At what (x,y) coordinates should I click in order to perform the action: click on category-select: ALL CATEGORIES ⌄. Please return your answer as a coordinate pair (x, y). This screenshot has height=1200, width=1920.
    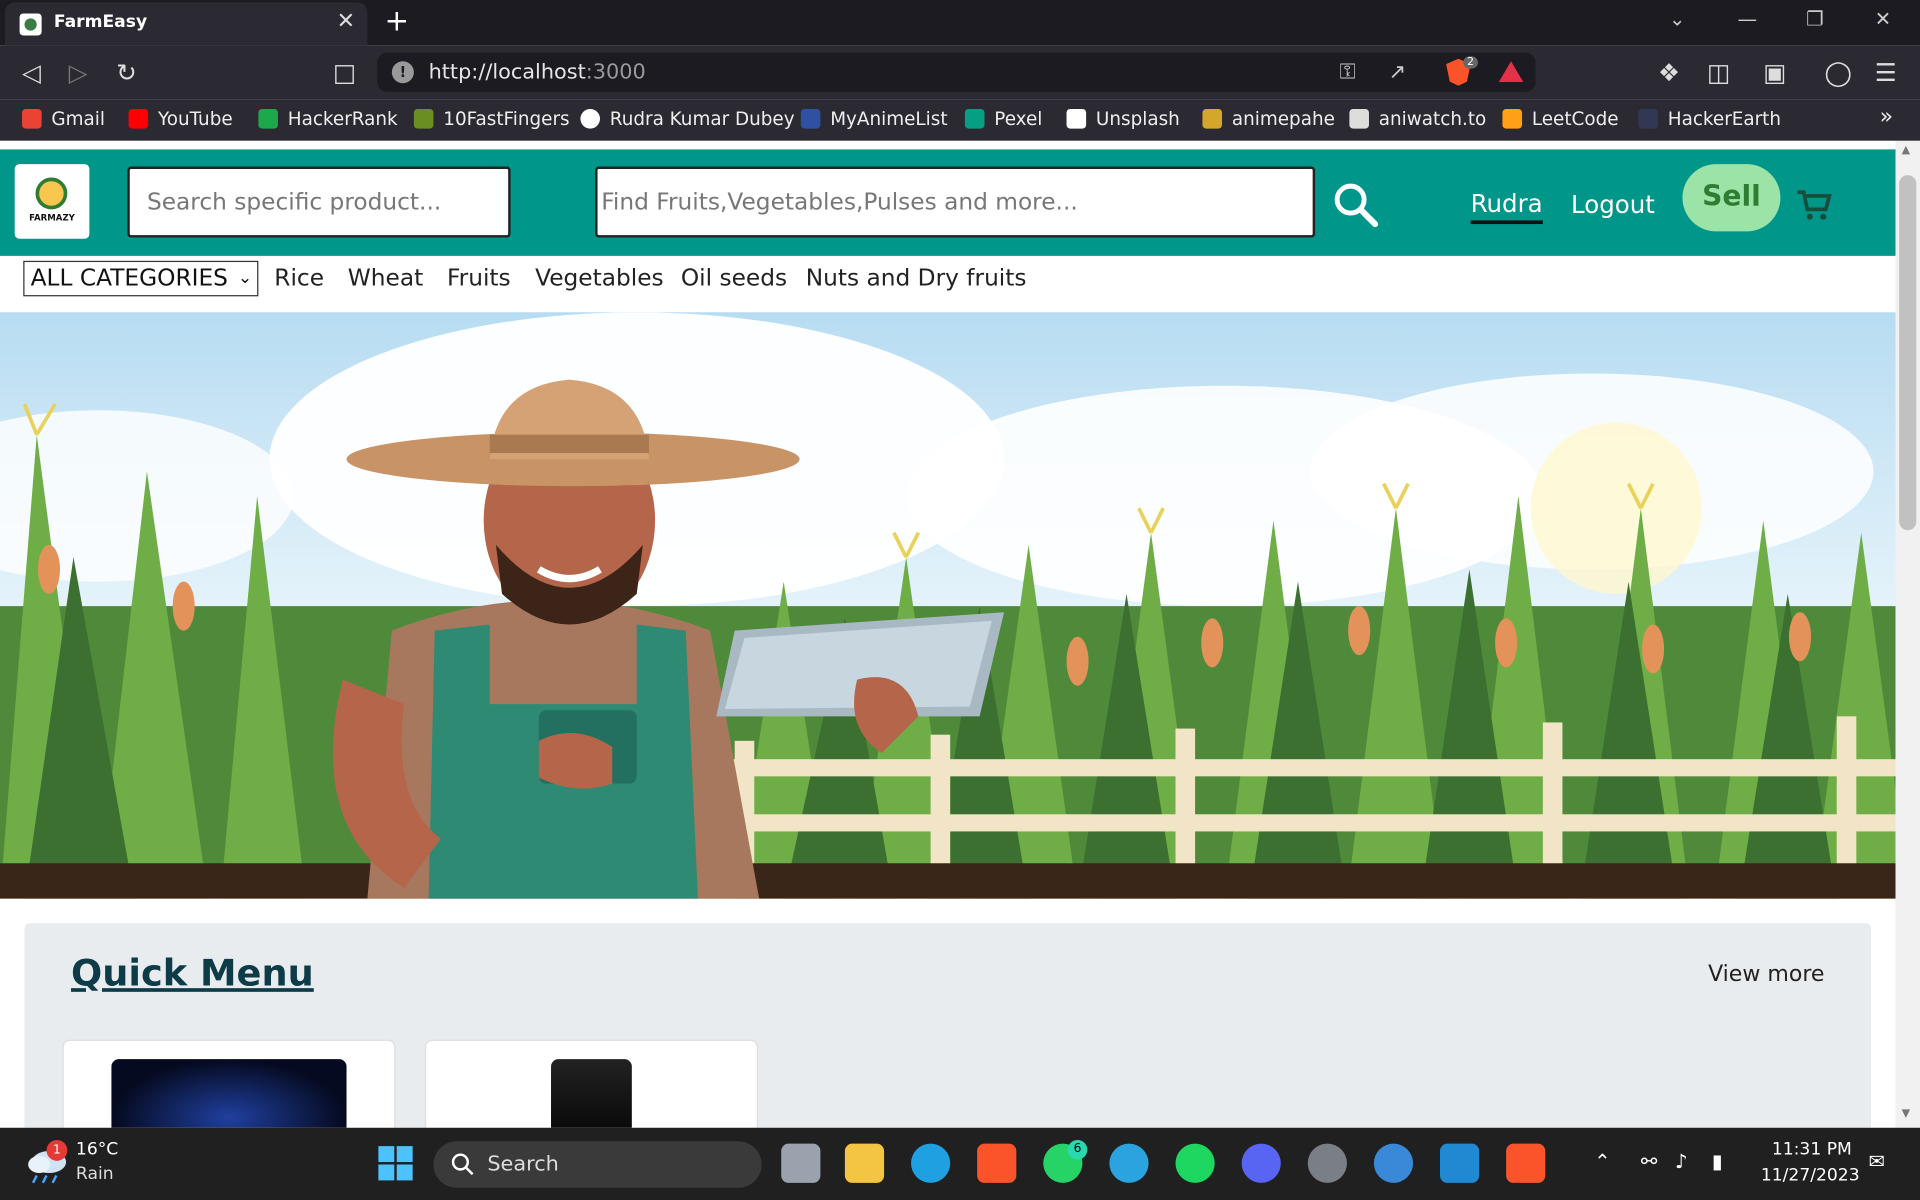
    Looking at the image, I should click on (141, 278).